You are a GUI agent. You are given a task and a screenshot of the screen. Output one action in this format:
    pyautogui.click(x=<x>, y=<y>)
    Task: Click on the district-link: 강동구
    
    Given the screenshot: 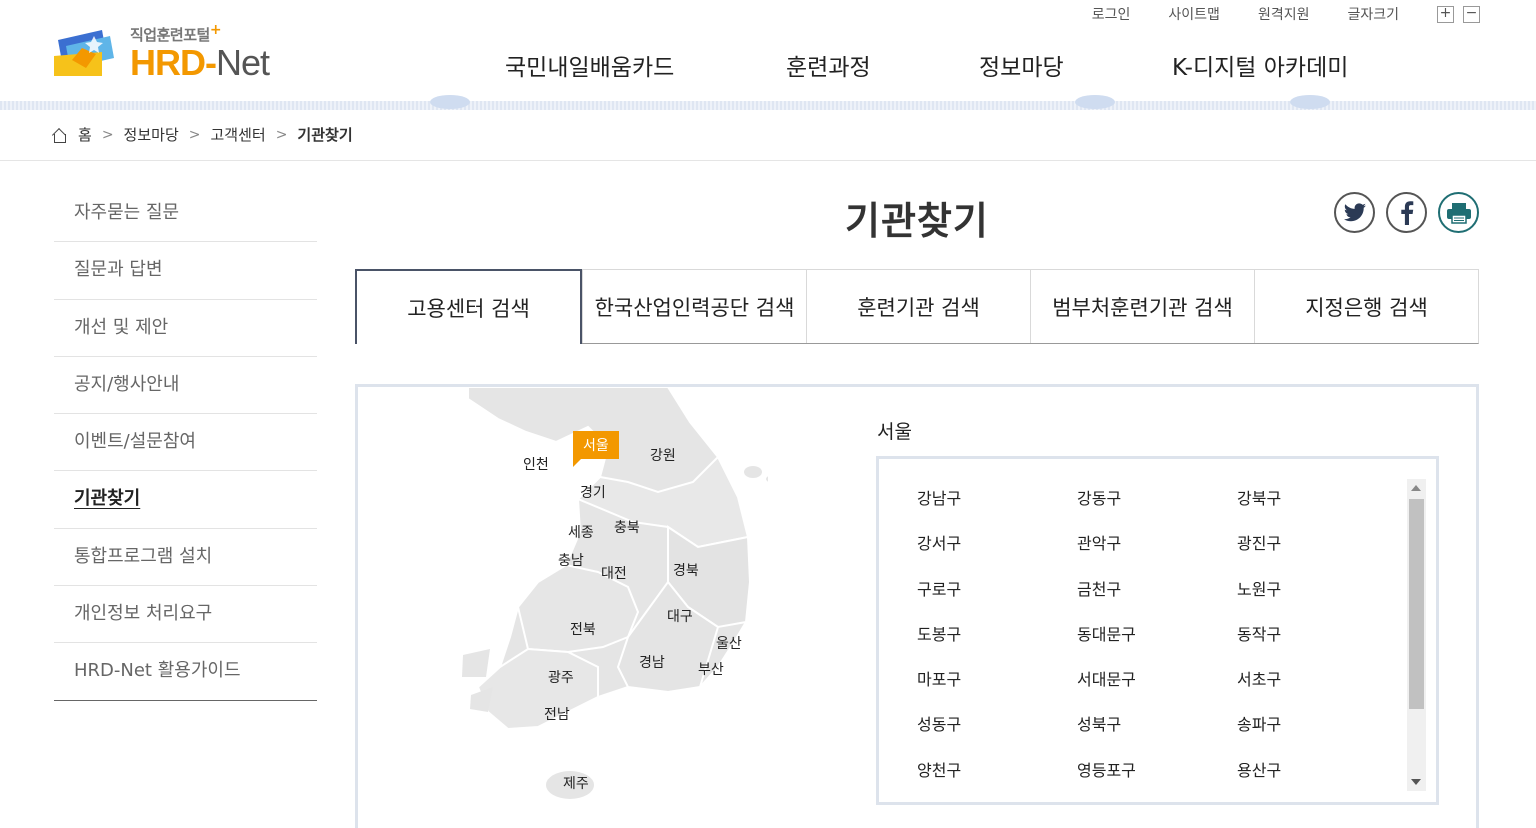 What is the action you would take?
    pyautogui.click(x=1157, y=507)
    